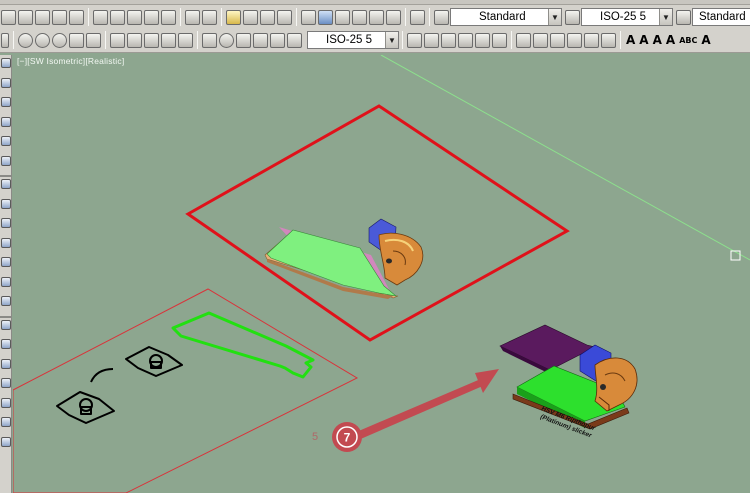 The height and width of the screenshot is (493, 750). Describe the element at coordinates (42, 40) in the screenshot. I see `snap-midpoint-icon` at that location.